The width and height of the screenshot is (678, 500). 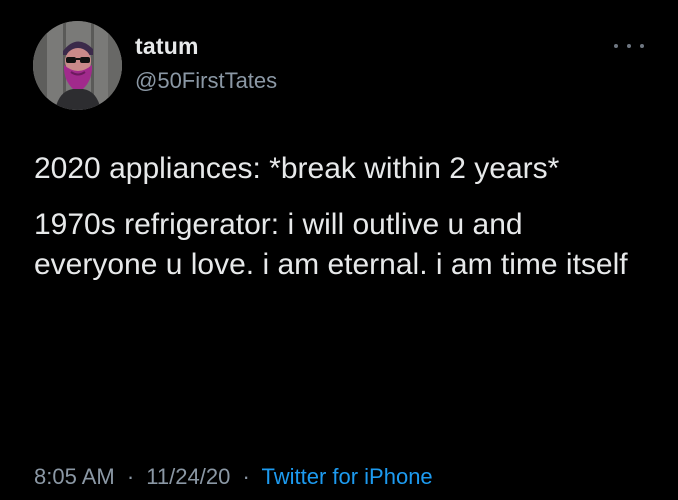 What do you see at coordinates (206, 81) in the screenshot?
I see `user-handle: @50FirstTates` at bounding box center [206, 81].